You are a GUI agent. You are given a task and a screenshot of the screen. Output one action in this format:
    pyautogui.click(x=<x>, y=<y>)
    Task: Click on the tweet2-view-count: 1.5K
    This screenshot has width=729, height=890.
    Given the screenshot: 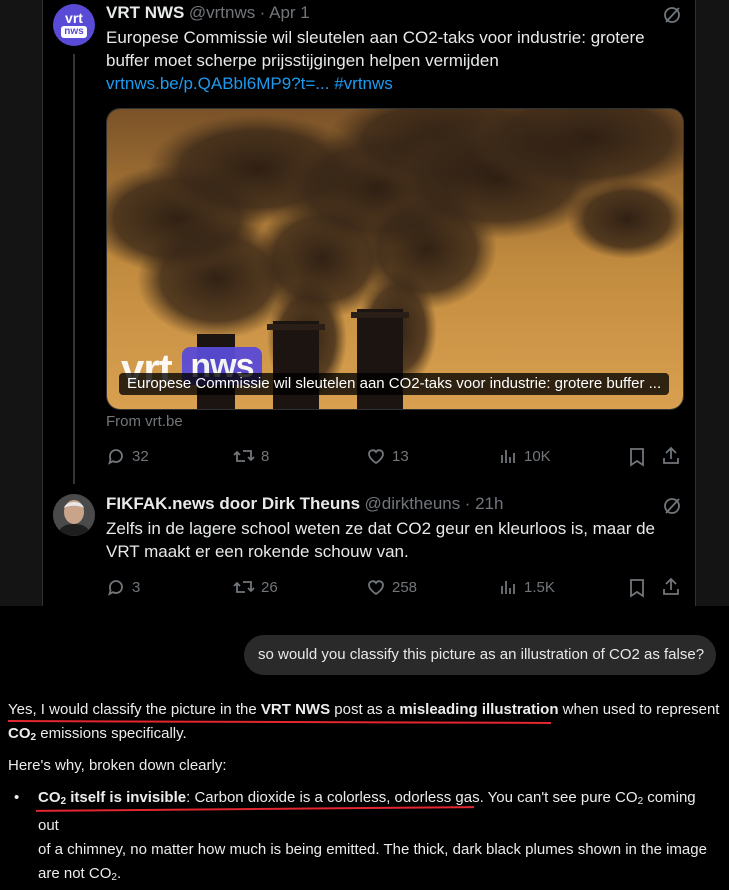 What is the action you would take?
    pyautogui.click(x=539, y=587)
    